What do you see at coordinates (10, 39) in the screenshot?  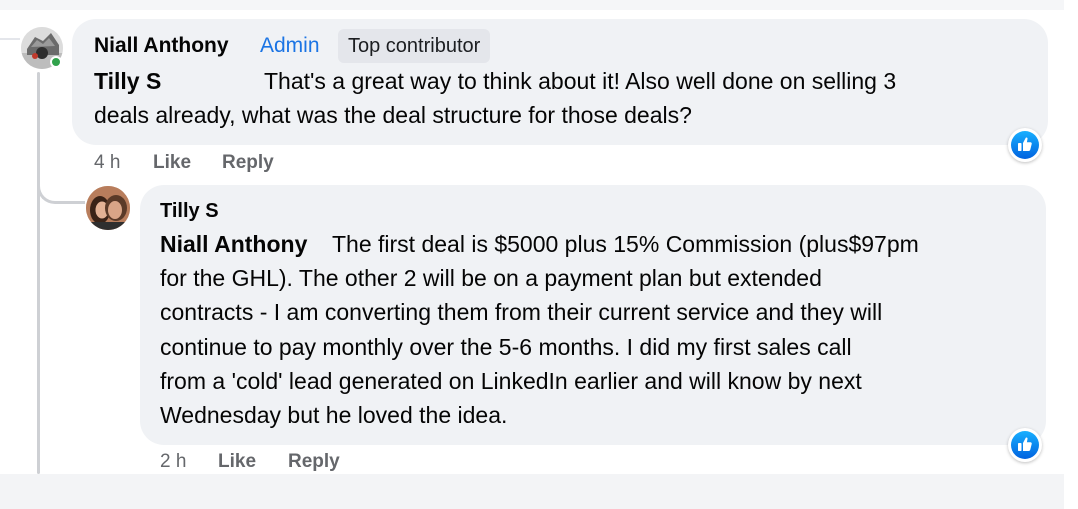 I see `parent-thread-connector` at bounding box center [10, 39].